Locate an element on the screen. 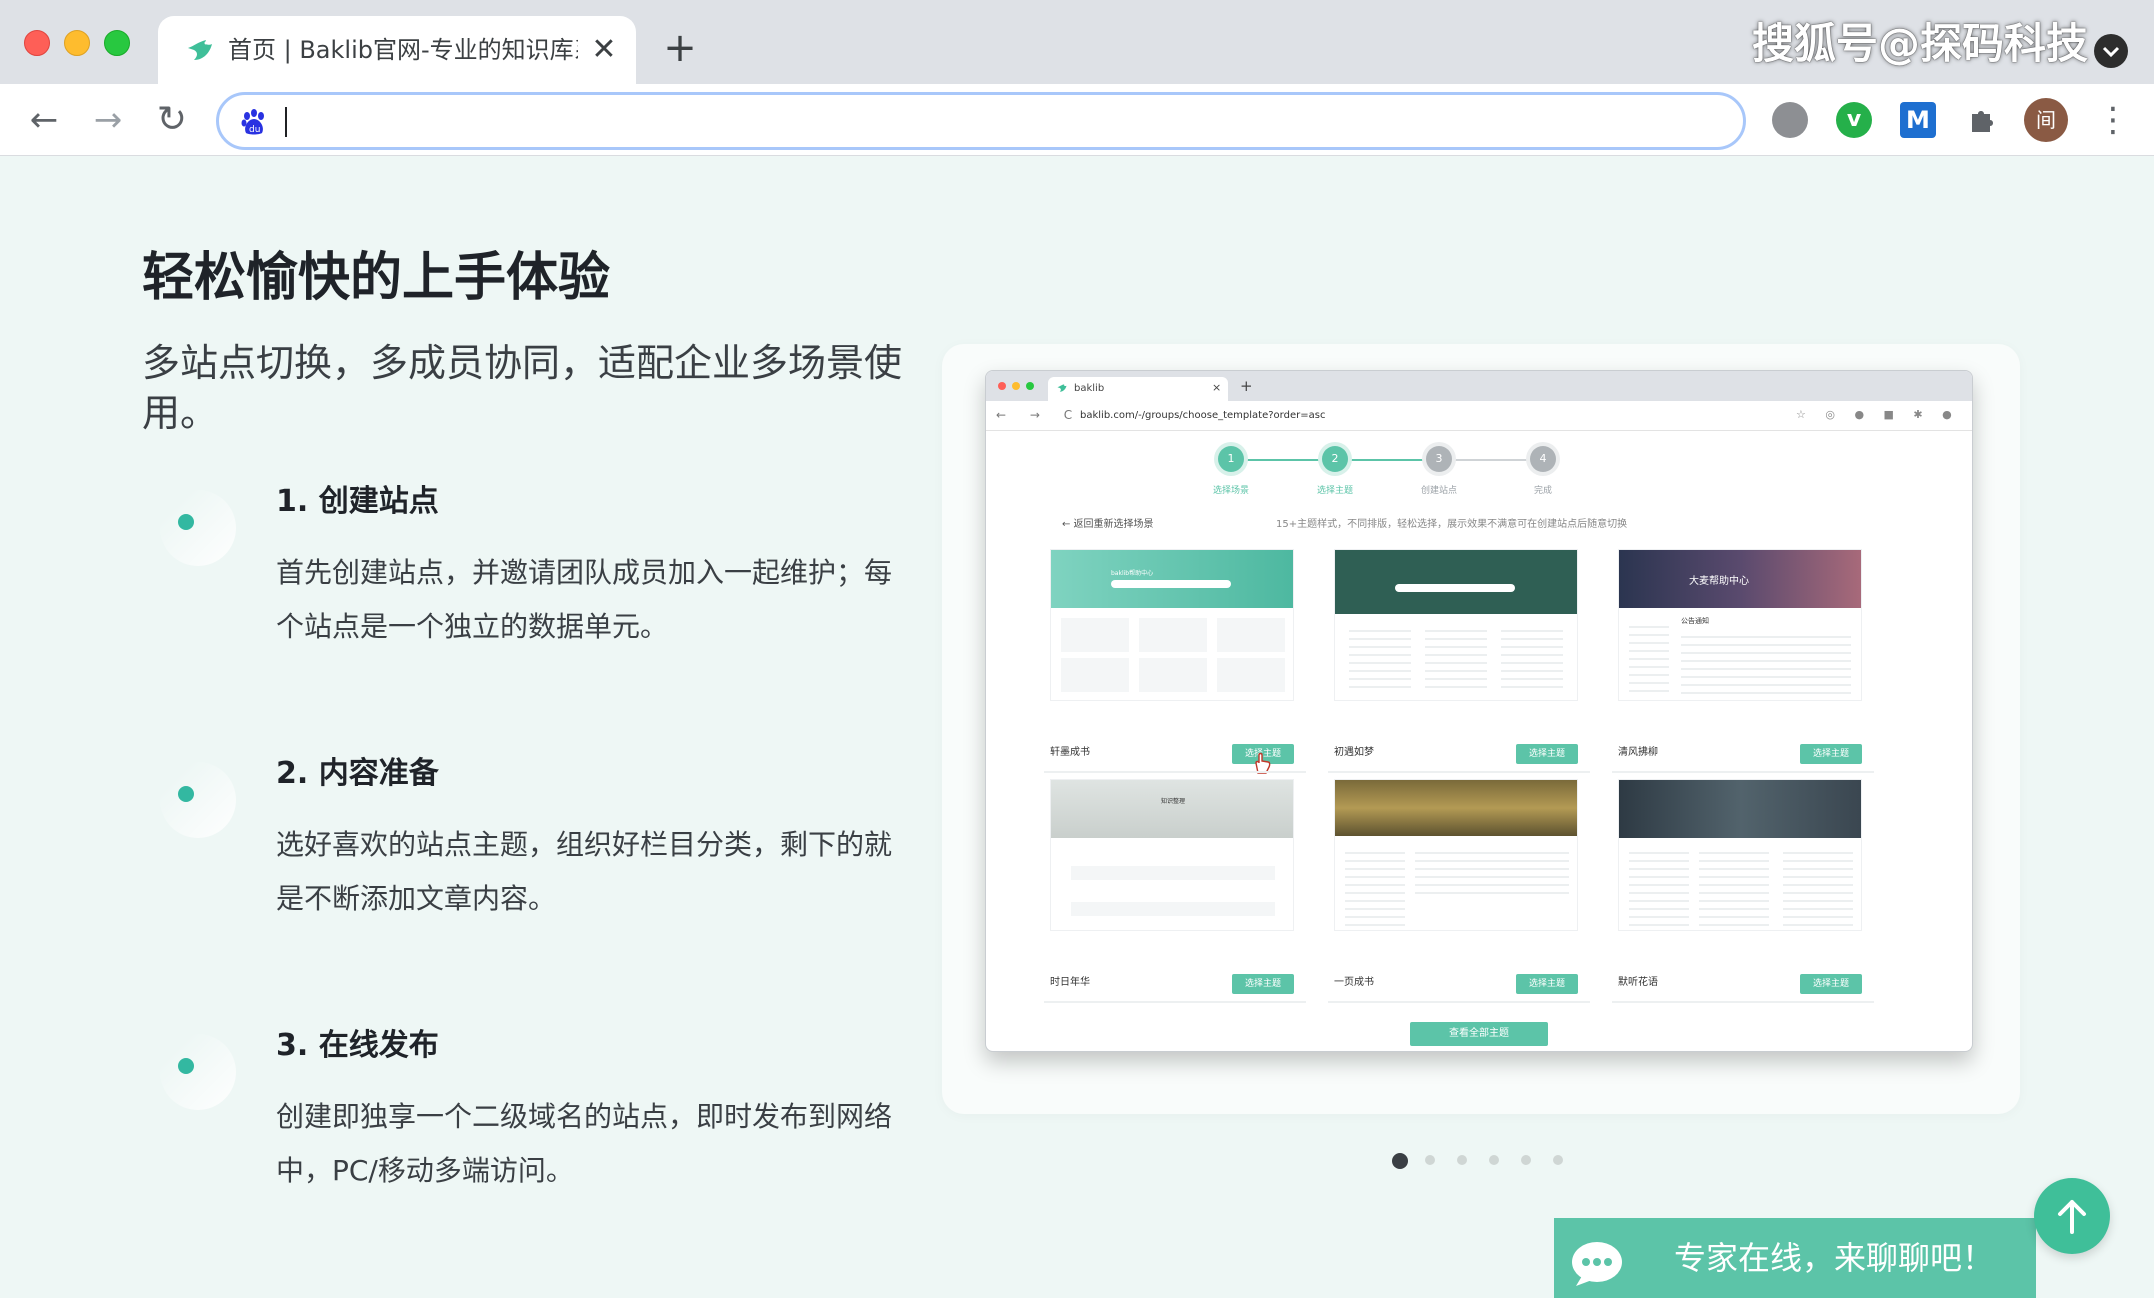  tab-title: 首页 | Baklib官网-专业的知识库系统 is located at coordinates (403, 50).